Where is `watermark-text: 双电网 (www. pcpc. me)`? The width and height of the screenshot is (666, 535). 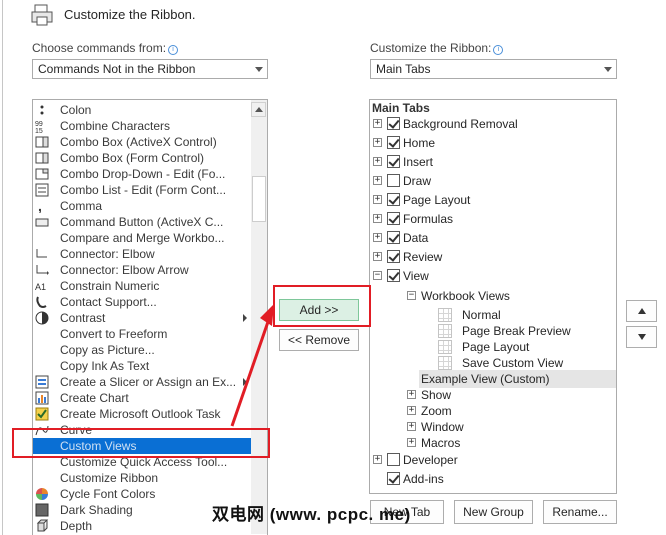
watermark-text: 双电网 (www. pcpc. me) is located at coordinates (311, 514).